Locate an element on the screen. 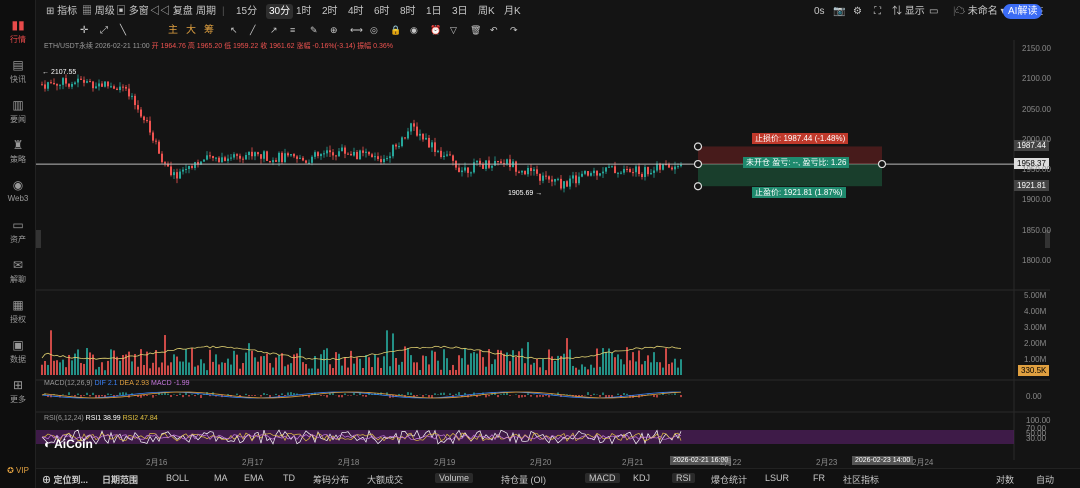 This screenshot has width=1080, height=488. indicator-FR: FR is located at coordinates (819, 478).